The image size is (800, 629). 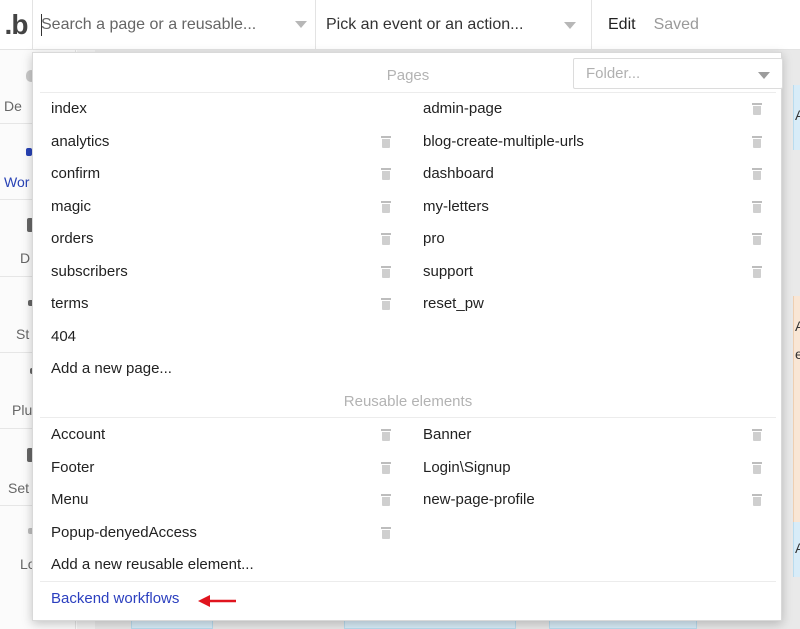 What do you see at coordinates (163, 24) in the screenshot?
I see `page-search-input` at bounding box center [163, 24].